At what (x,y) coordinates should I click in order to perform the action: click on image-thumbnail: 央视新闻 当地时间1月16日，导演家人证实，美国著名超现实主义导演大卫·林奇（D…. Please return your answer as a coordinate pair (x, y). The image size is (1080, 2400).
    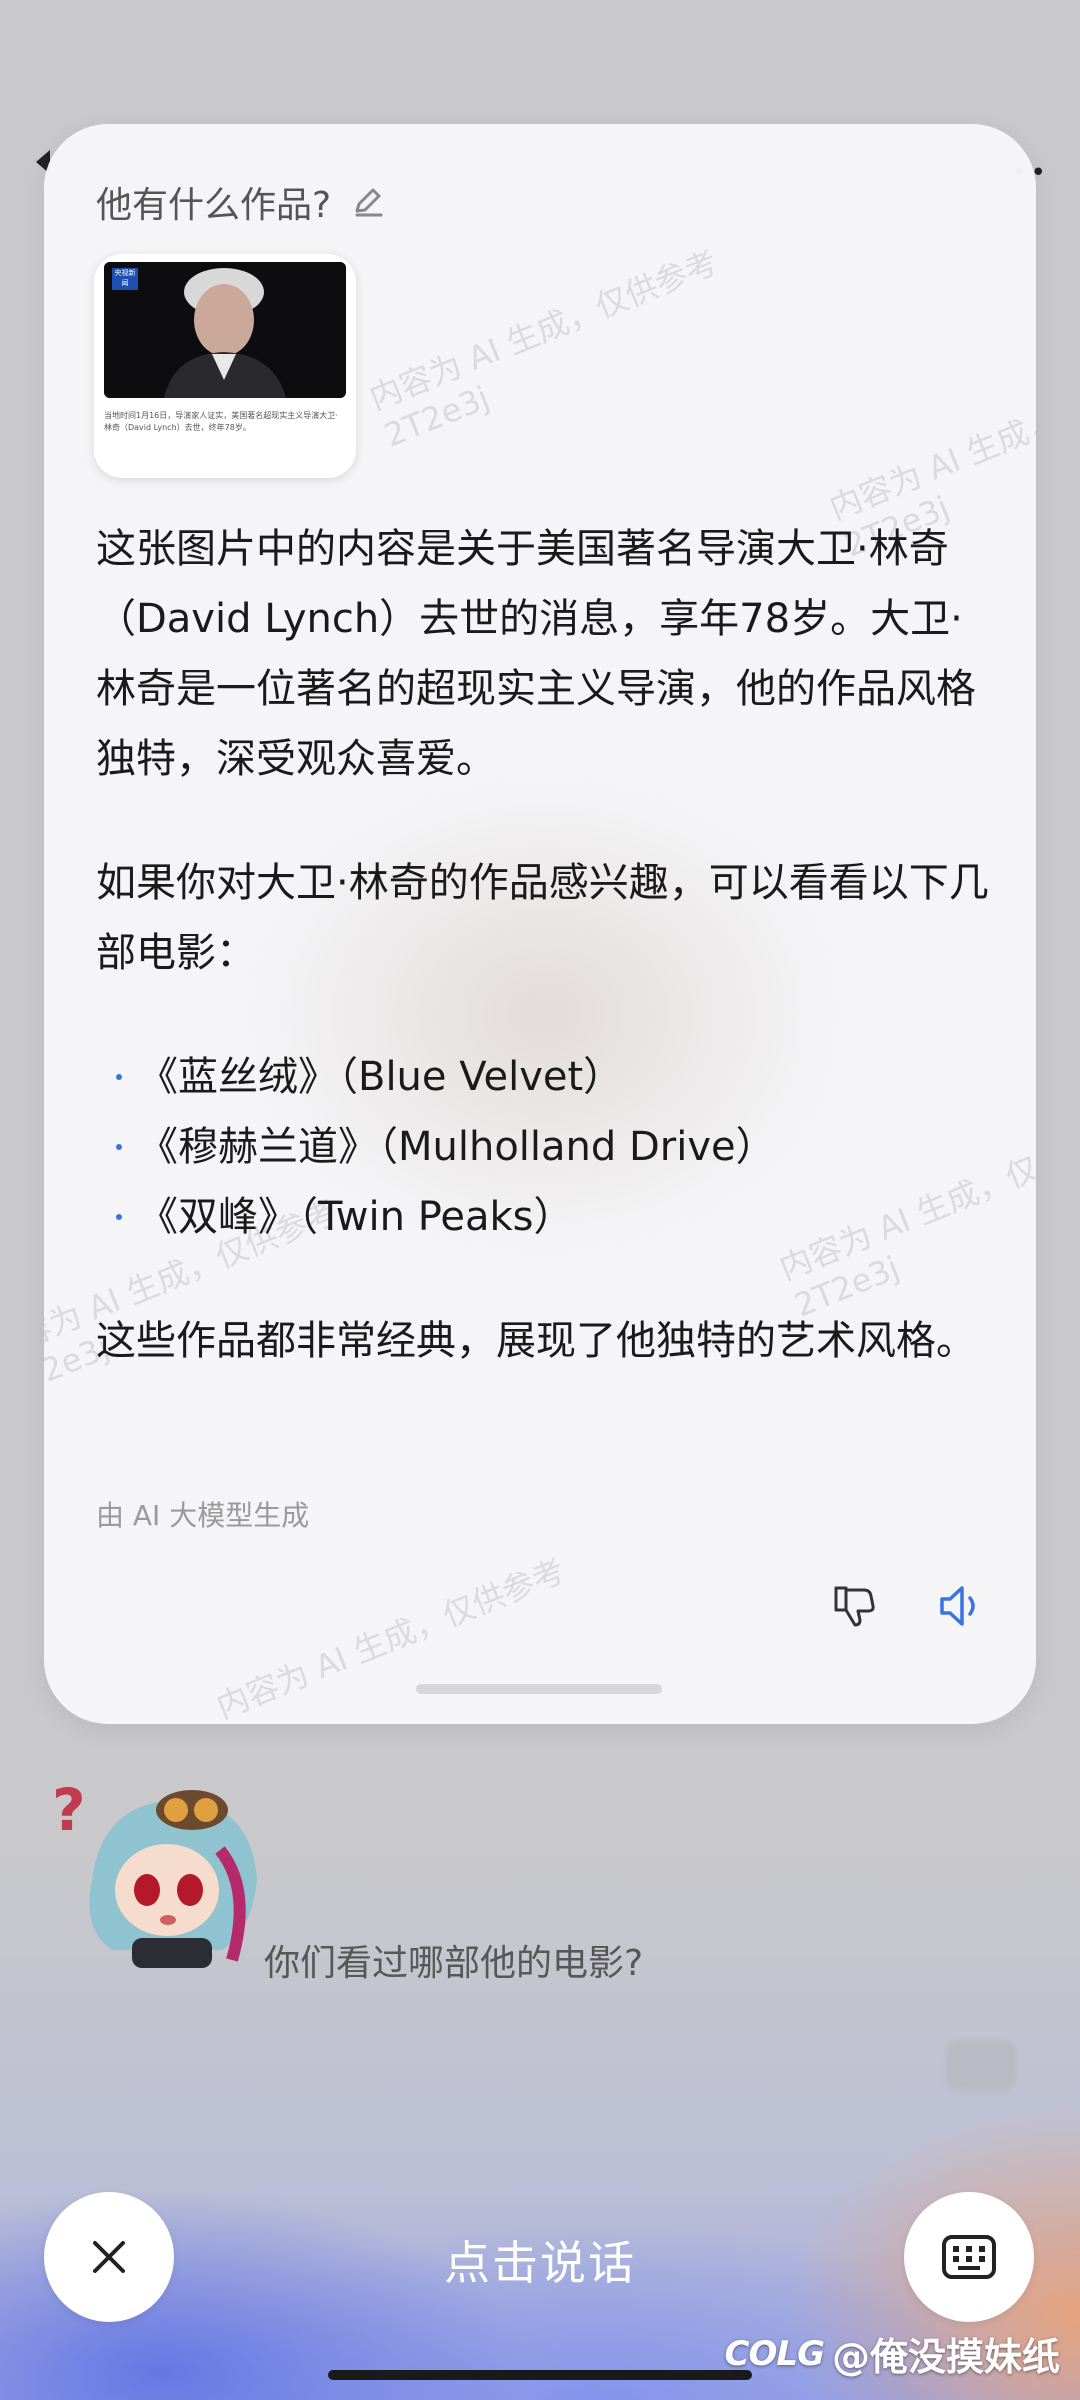
    Looking at the image, I should click on (225, 366).